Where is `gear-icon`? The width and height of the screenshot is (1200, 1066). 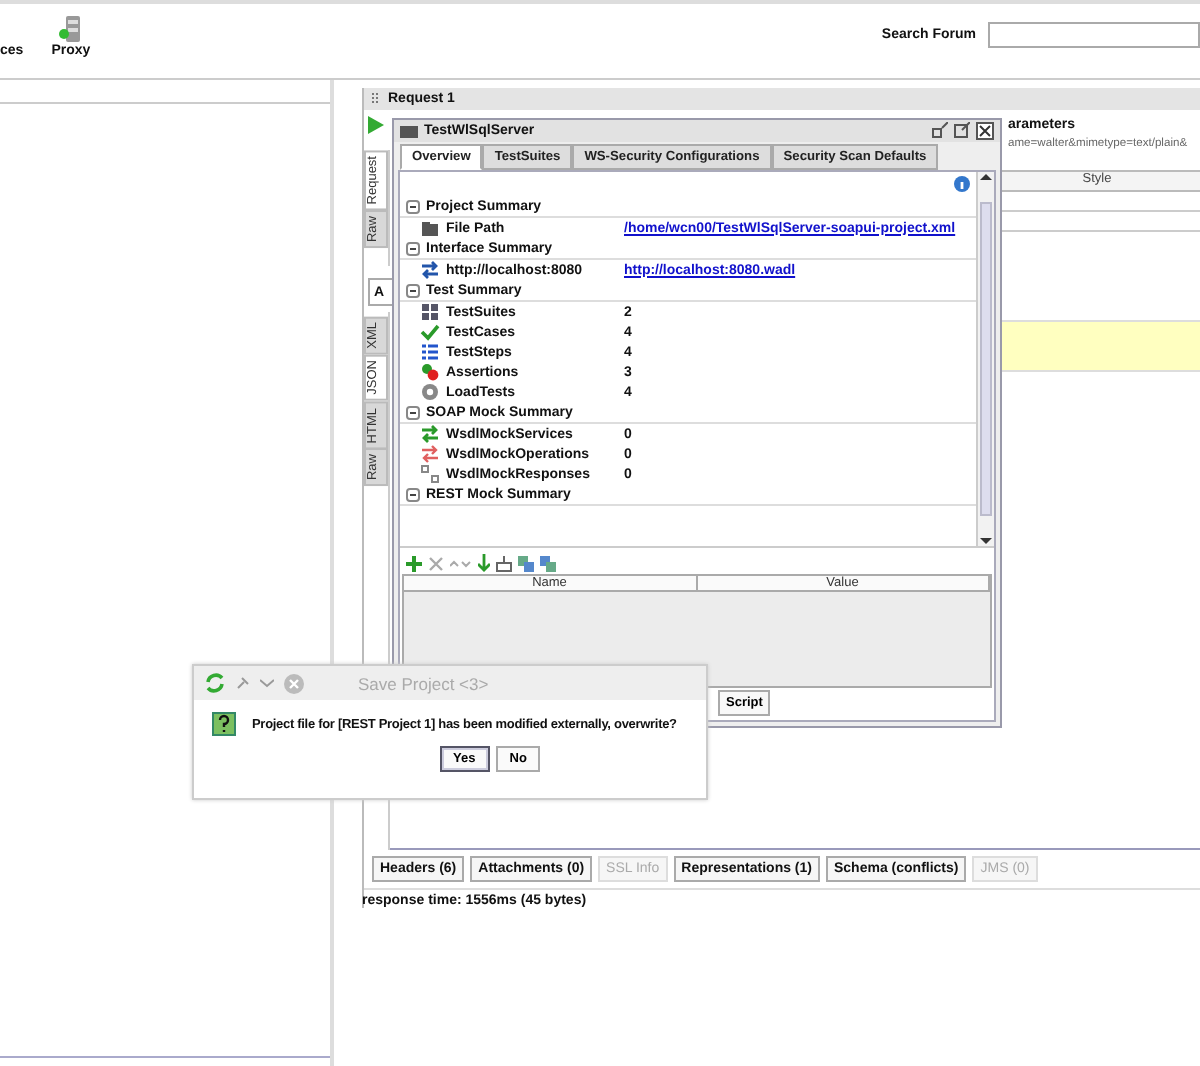
gear-icon is located at coordinates (430, 392).